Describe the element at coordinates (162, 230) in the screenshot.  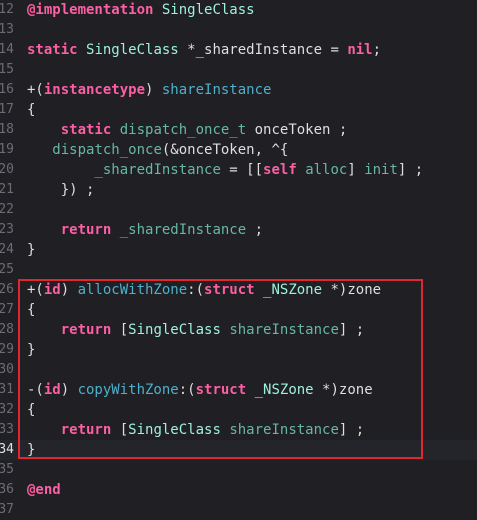
I see `code-text: return _sharedInstance ;` at that location.